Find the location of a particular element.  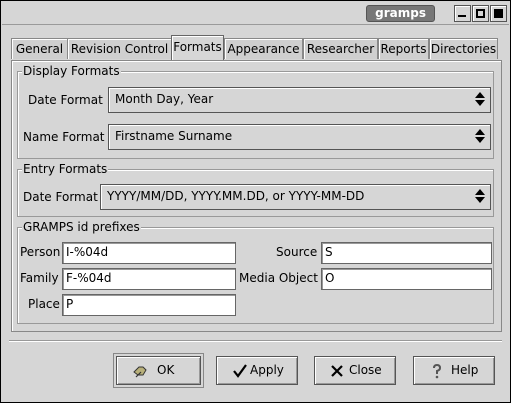

person-label: Person is located at coordinates (40, 252).